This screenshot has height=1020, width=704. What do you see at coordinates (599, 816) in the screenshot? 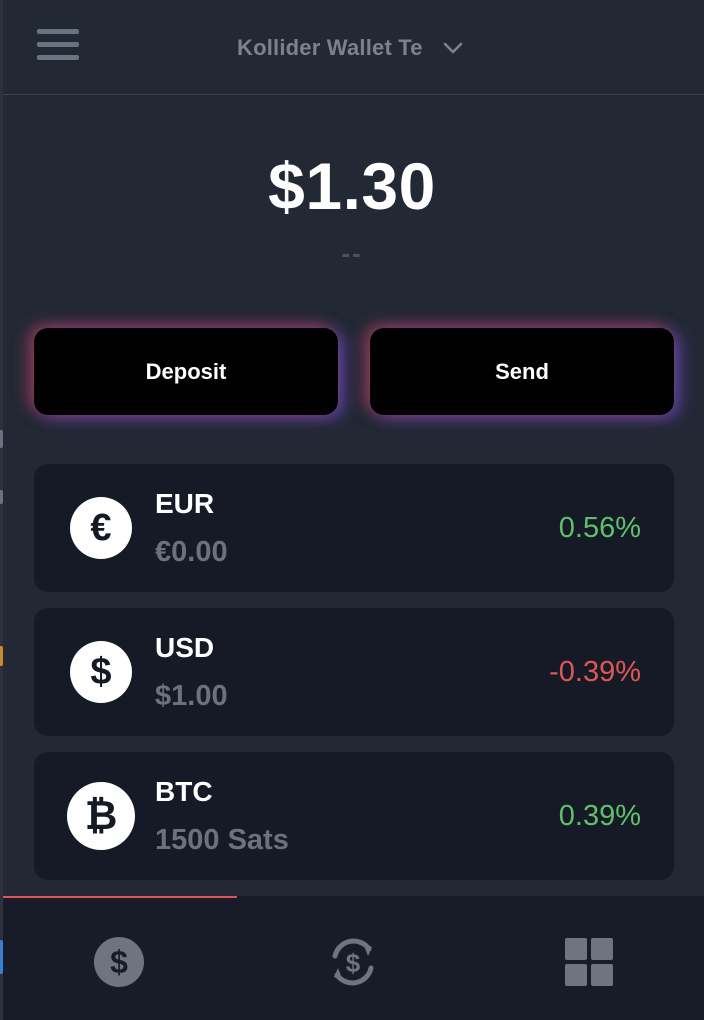
I see `currency-change: 0.39%` at bounding box center [599, 816].